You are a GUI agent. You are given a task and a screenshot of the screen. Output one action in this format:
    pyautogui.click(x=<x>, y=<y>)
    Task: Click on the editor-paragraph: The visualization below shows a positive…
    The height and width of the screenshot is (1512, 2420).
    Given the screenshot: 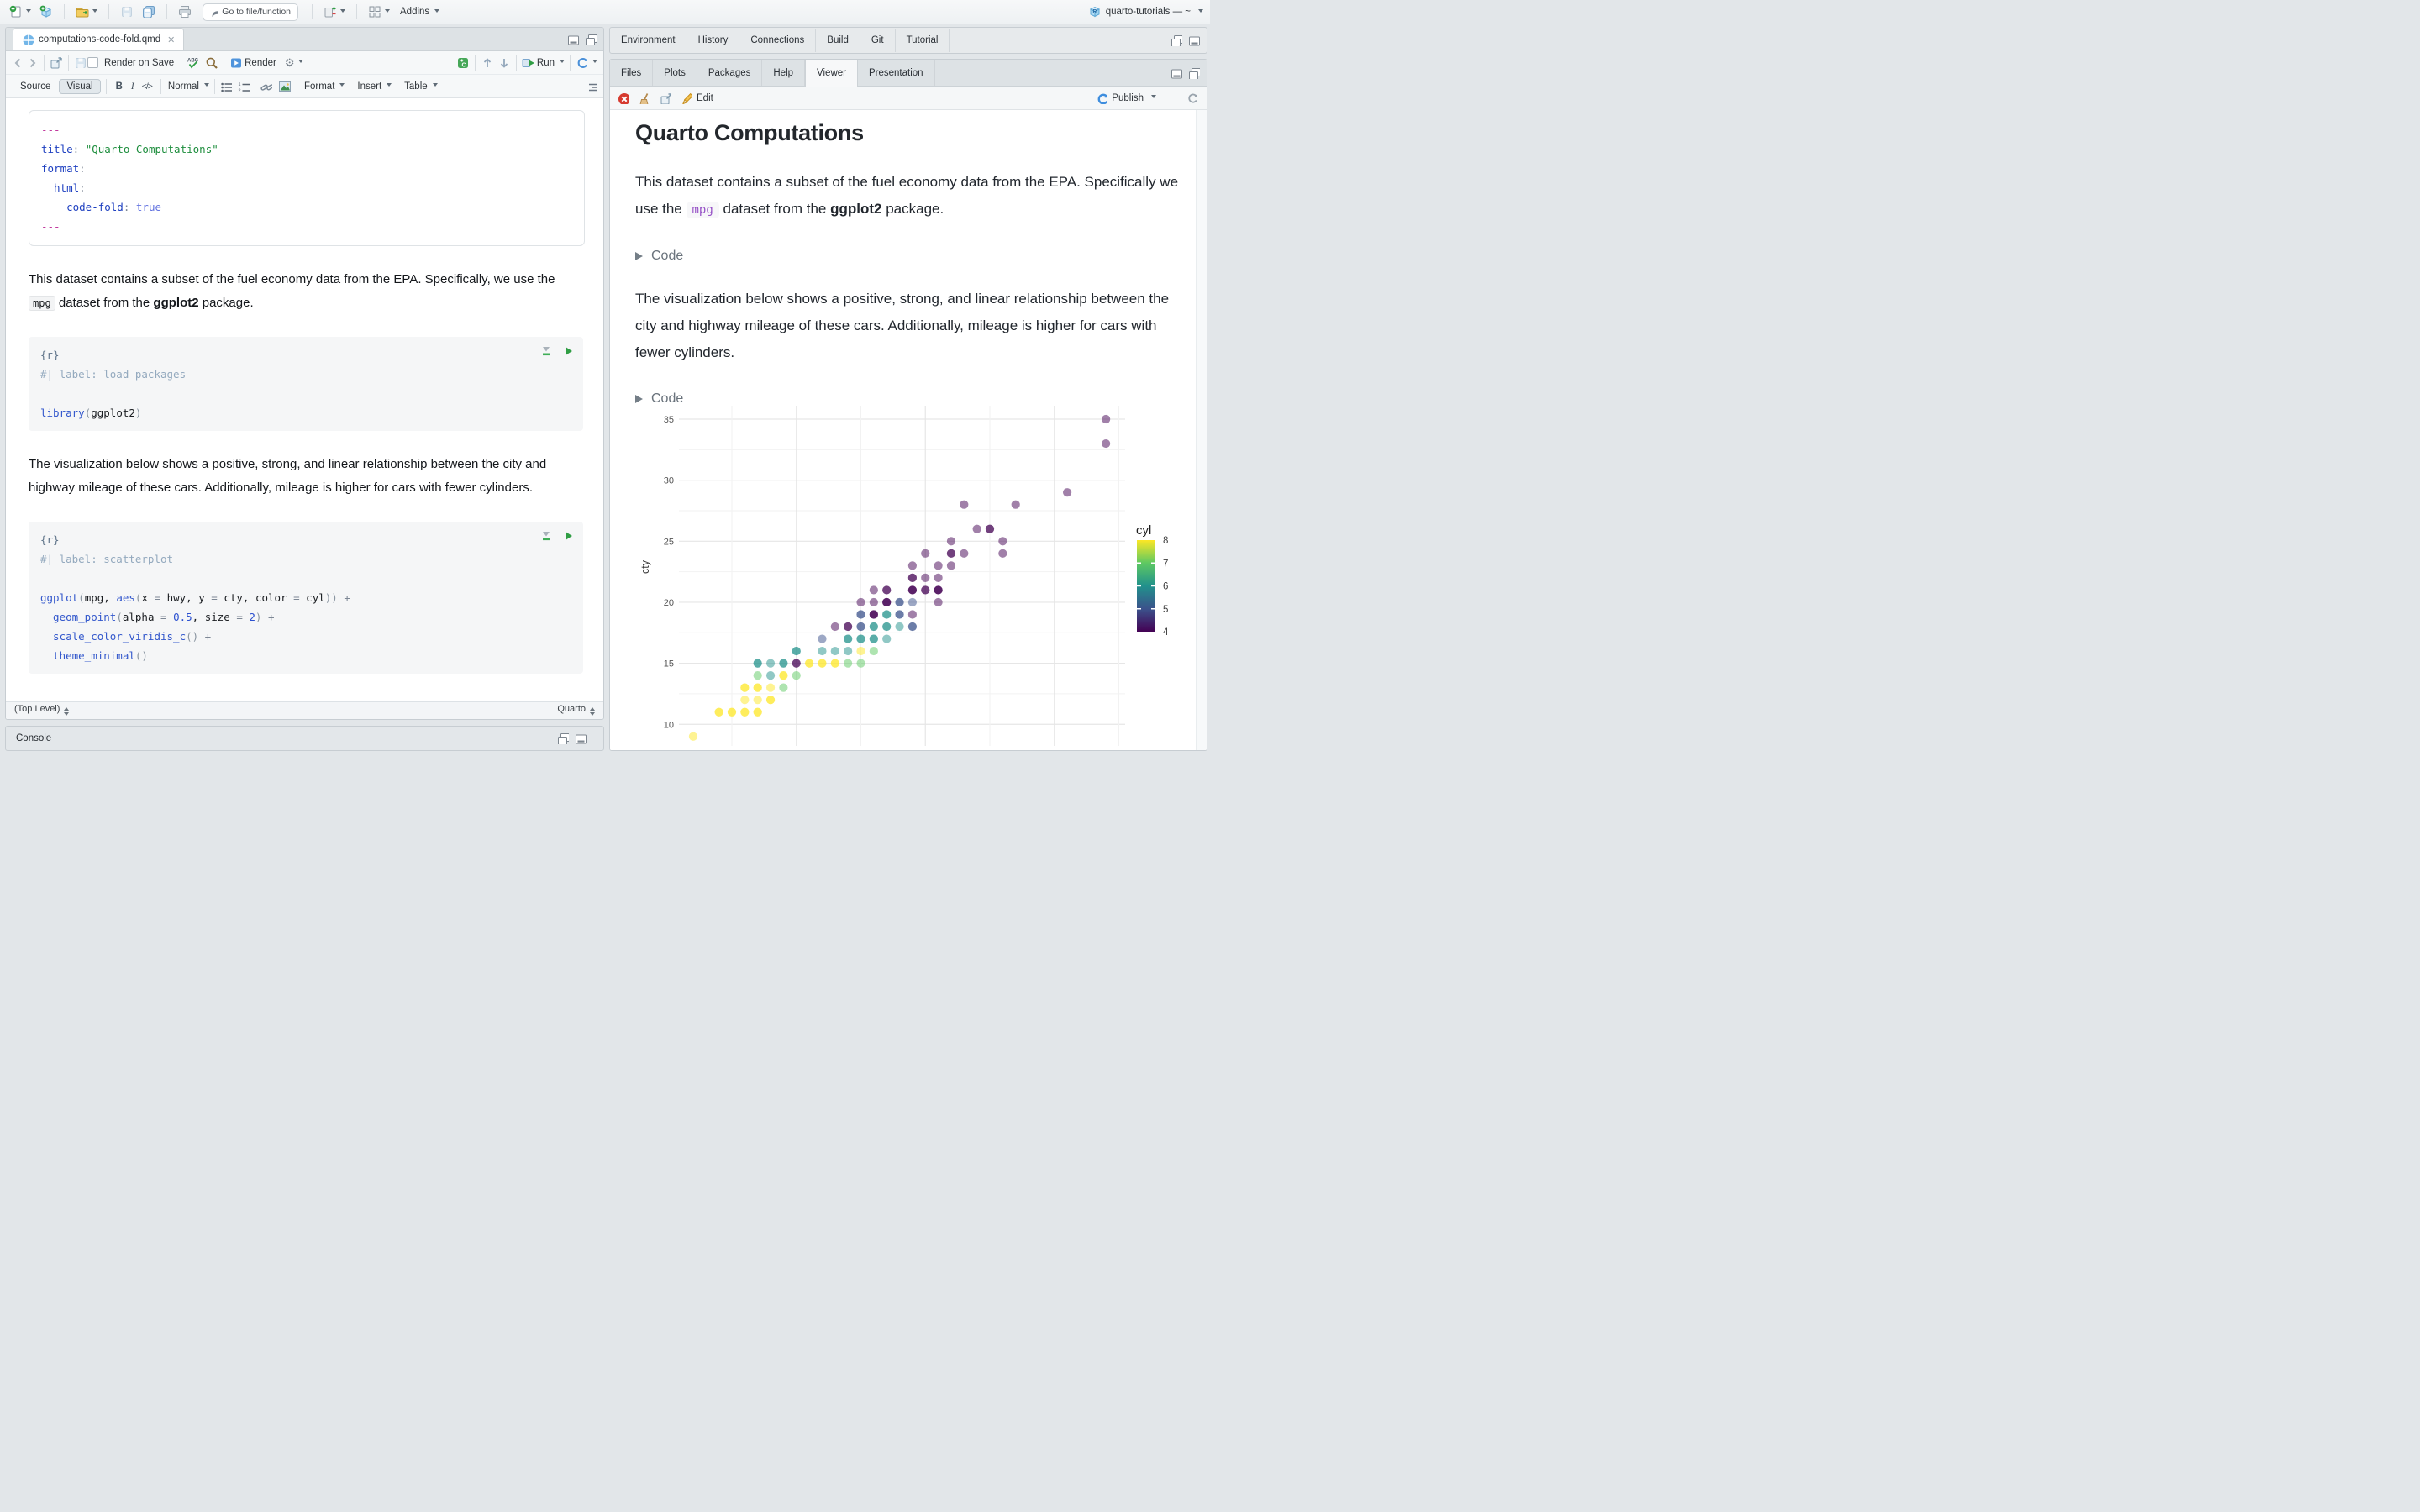 What is the action you would take?
    pyautogui.click(x=306, y=476)
    